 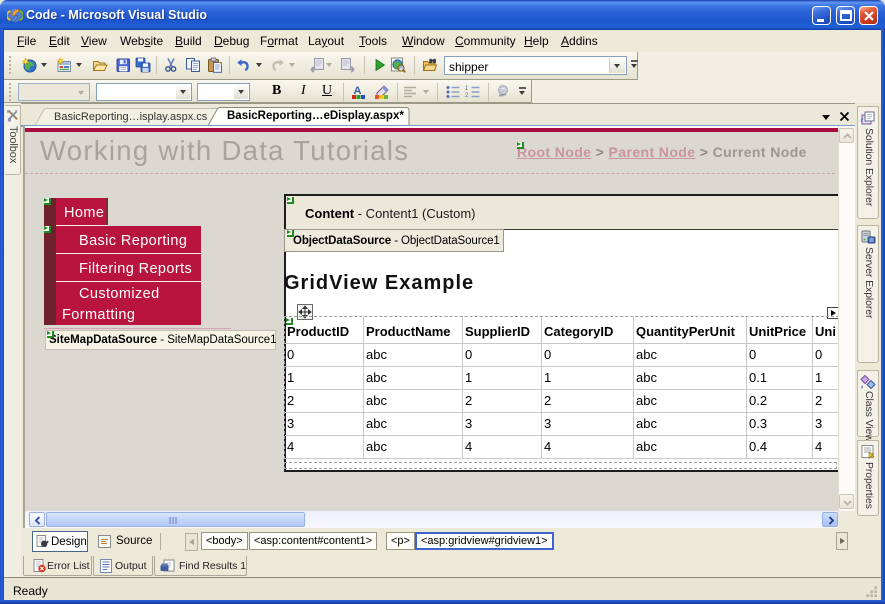 What do you see at coordinates (467, 96) in the screenshot?
I see `svg-text: 2` at bounding box center [467, 96].